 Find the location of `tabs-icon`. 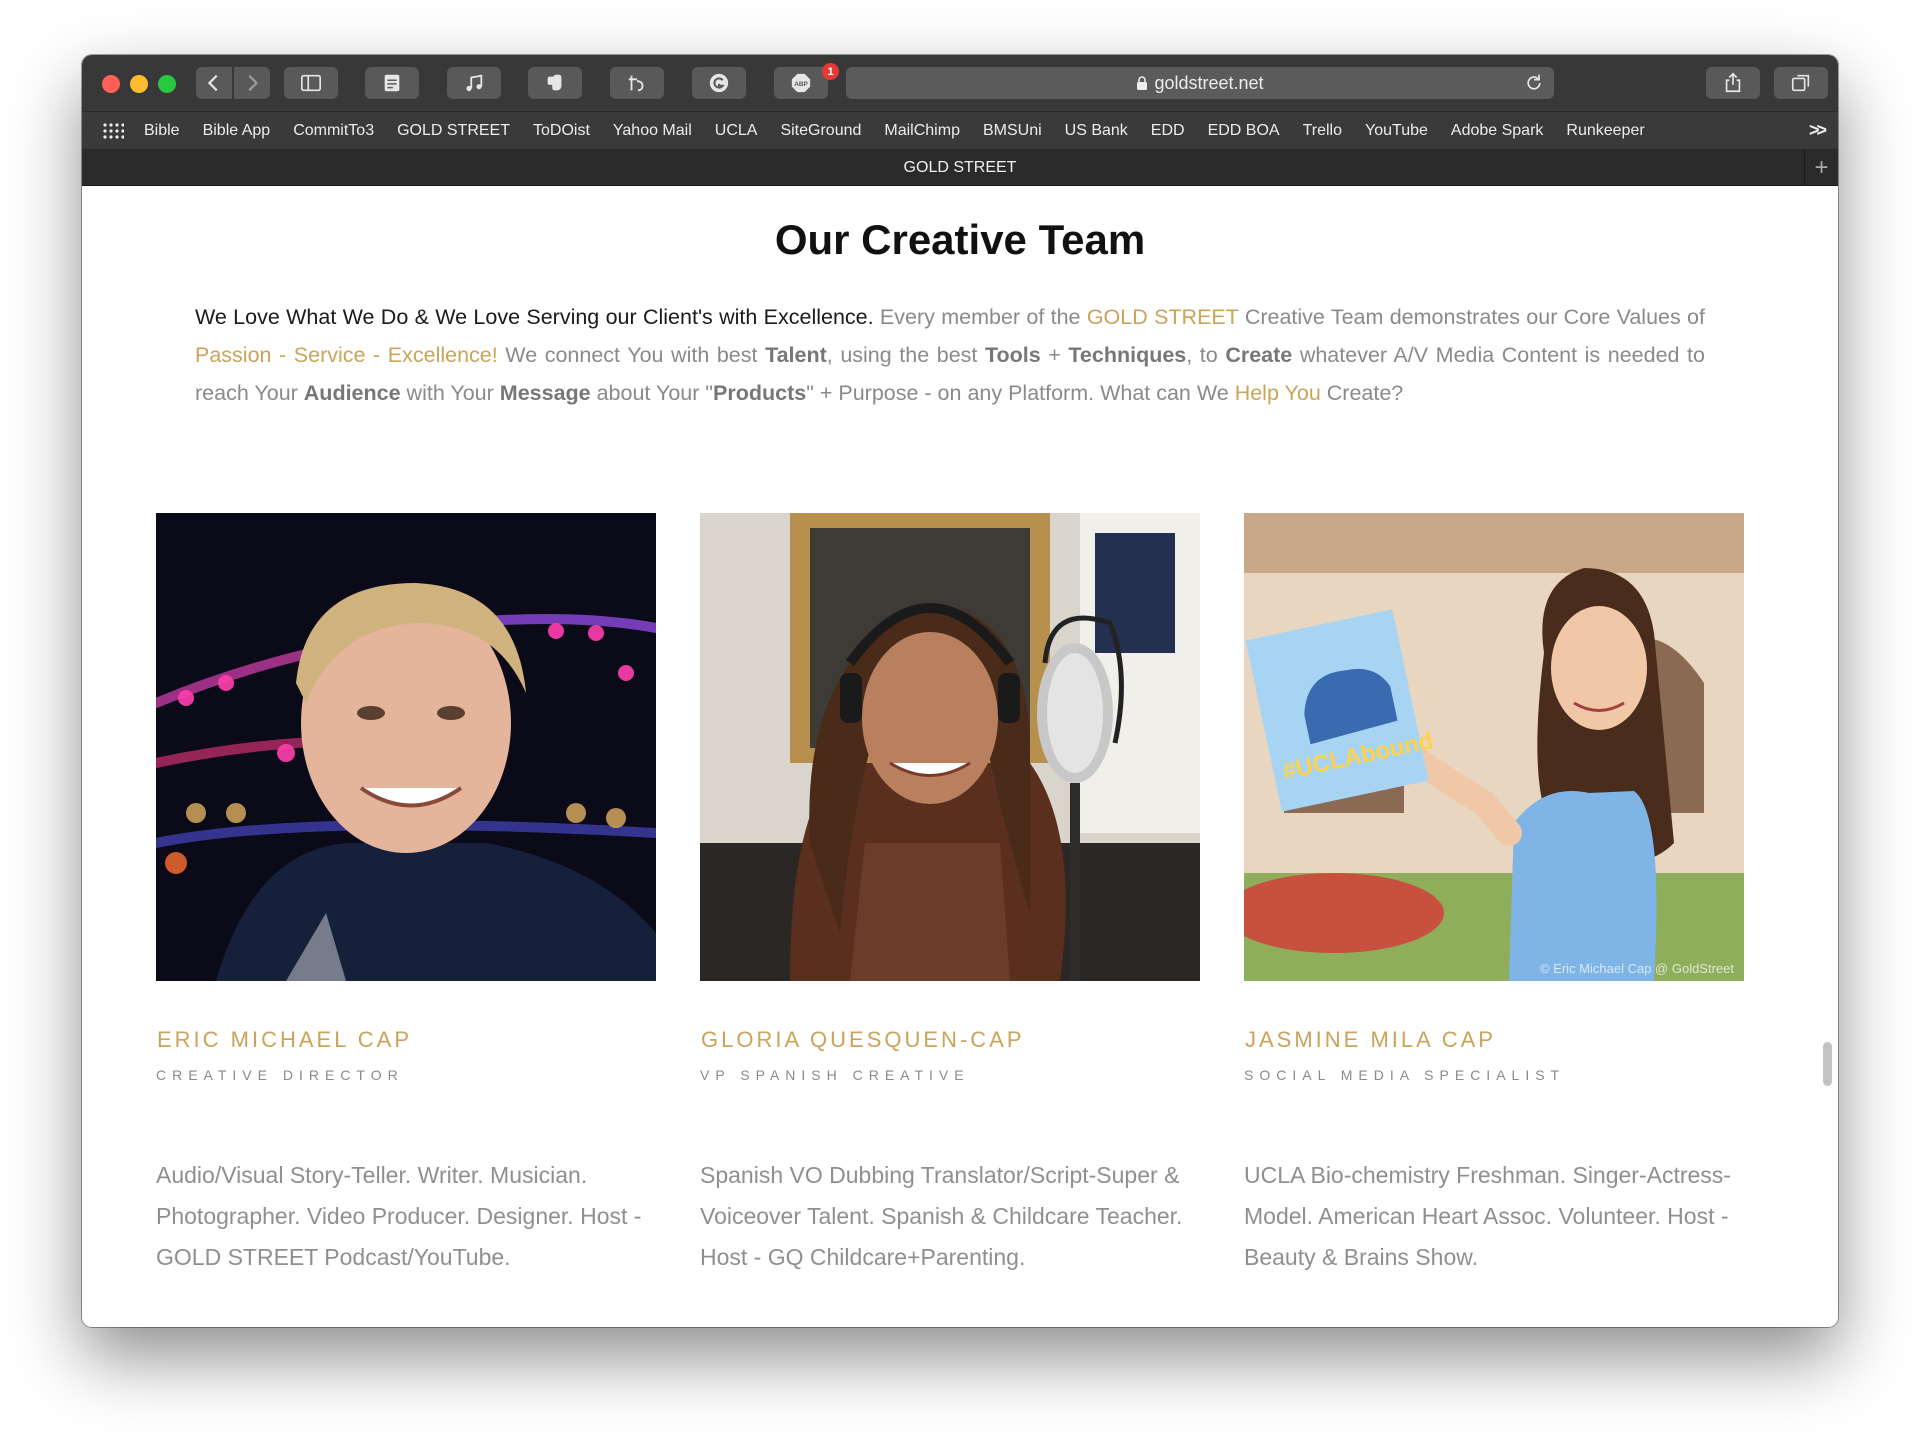

tabs-icon is located at coordinates (1800, 83).